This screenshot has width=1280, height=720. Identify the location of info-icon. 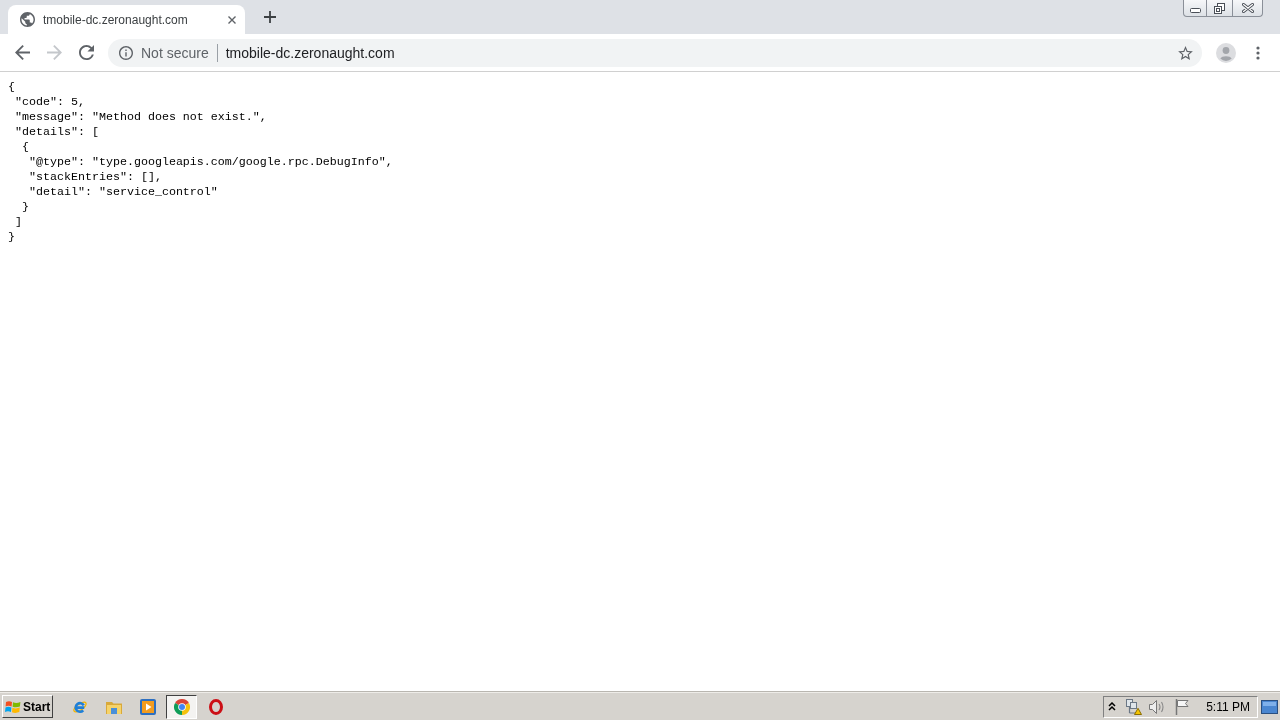
(126, 52).